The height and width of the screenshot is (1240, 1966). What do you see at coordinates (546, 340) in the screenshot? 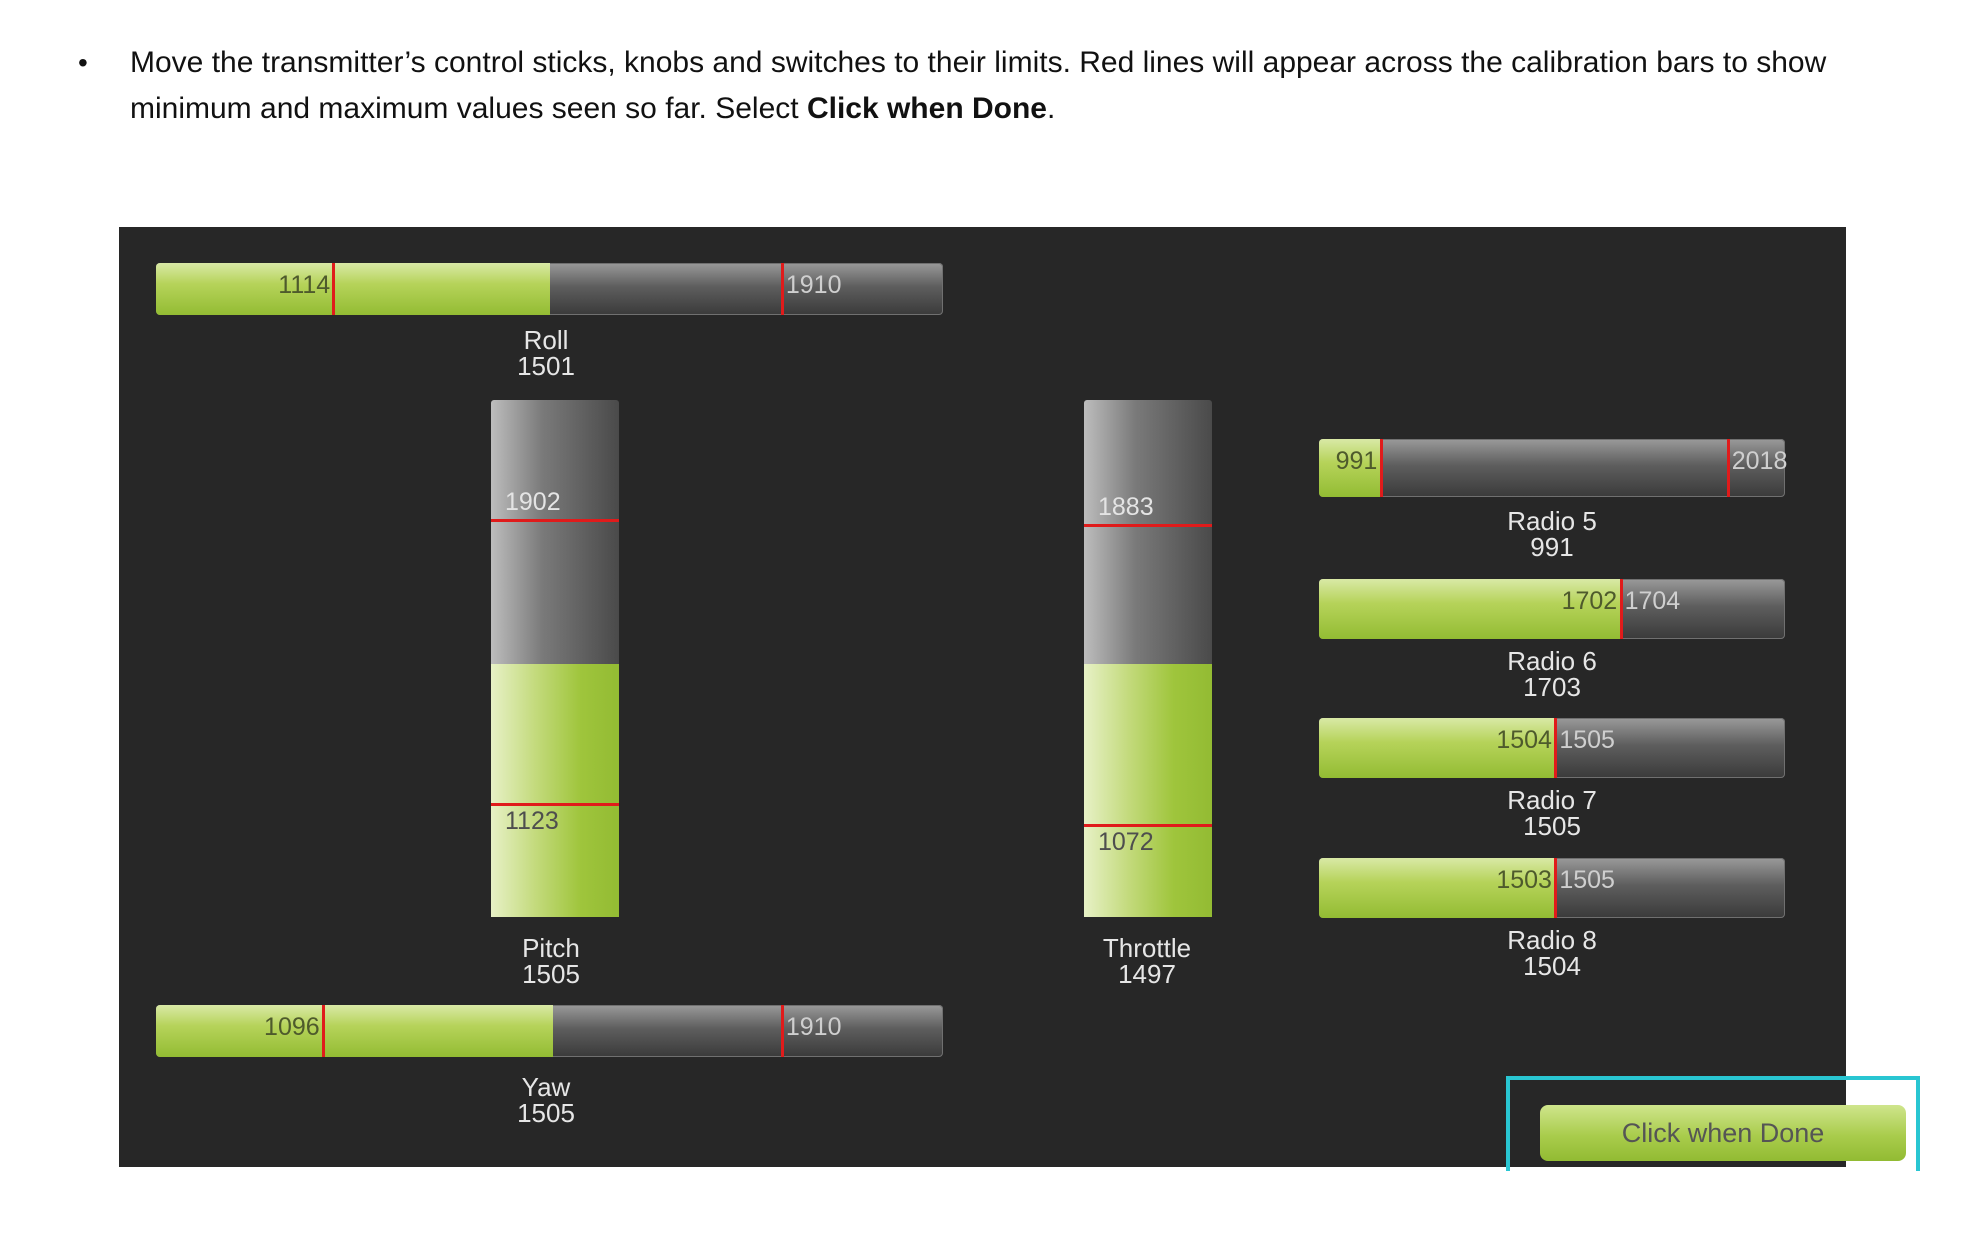
I see `roll-name: Roll` at bounding box center [546, 340].